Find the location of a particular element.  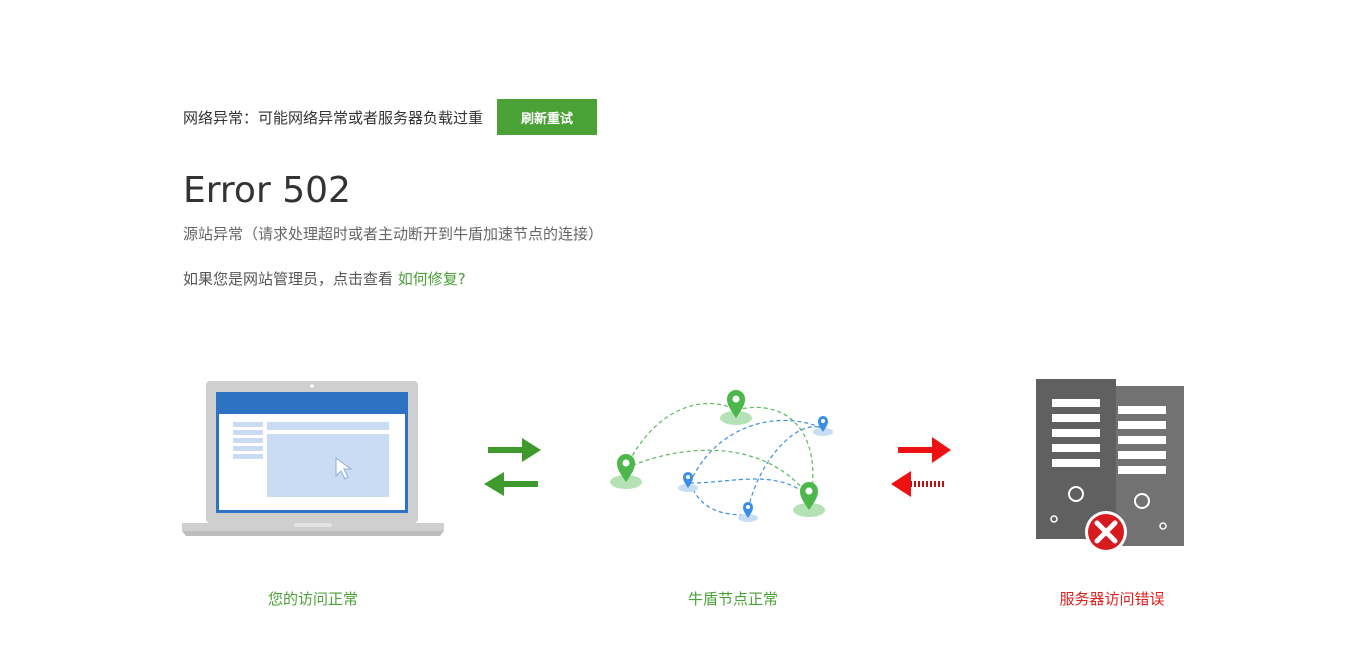

retry-button: 刷新重试 is located at coordinates (547, 117).